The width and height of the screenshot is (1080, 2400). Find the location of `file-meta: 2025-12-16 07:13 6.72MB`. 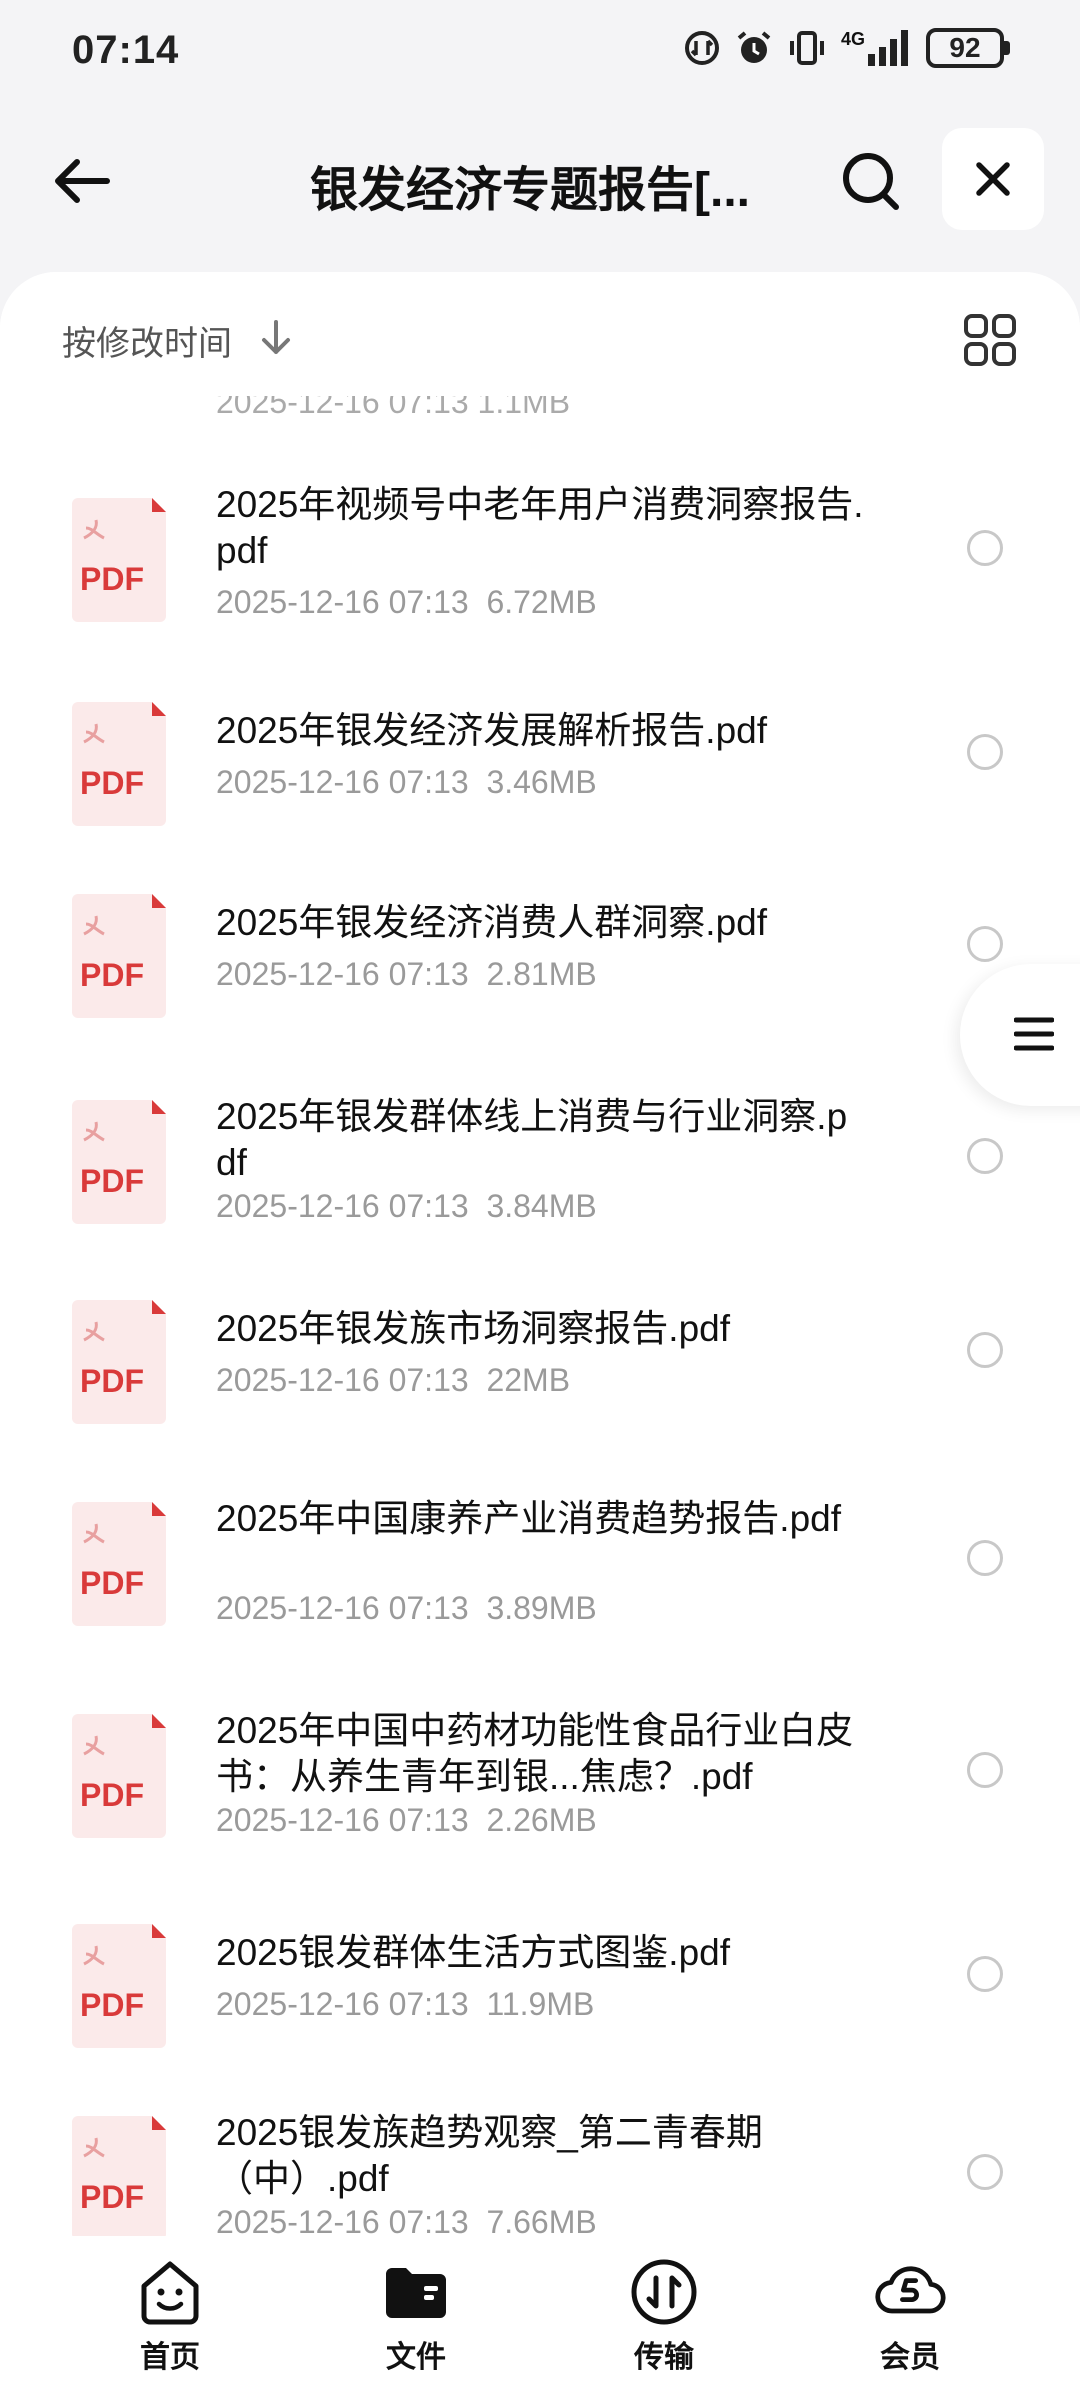

file-meta: 2025-12-16 07:13 6.72MB is located at coordinates (406, 602).